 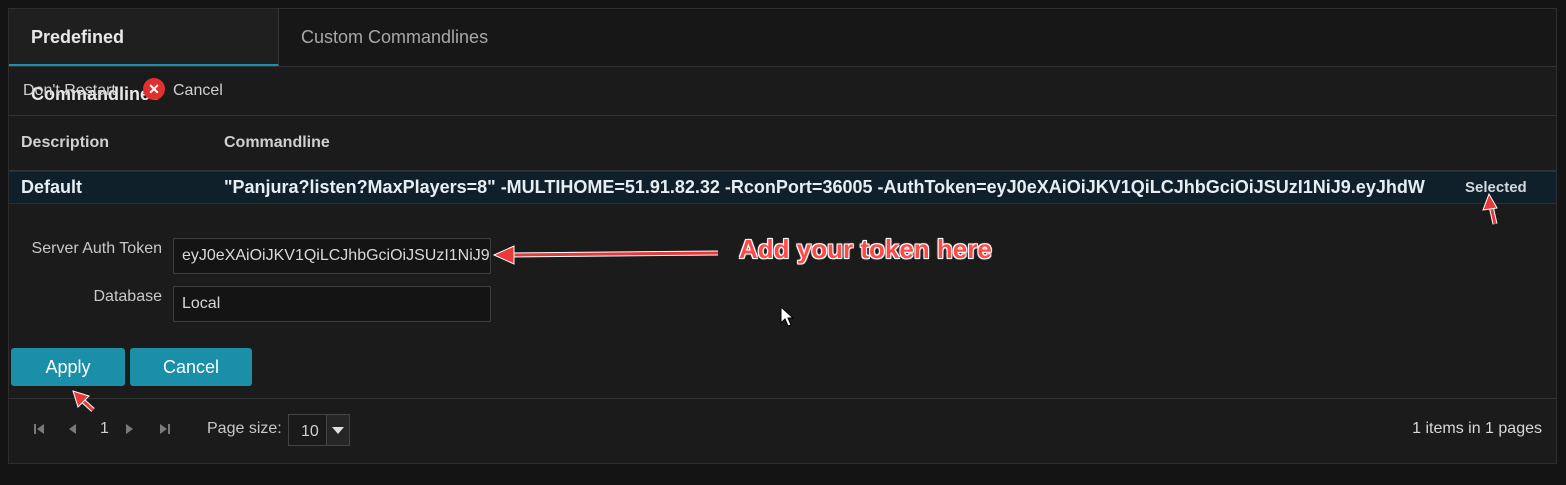 What do you see at coordinates (191, 367) in the screenshot?
I see `cancel-button: Cancel` at bounding box center [191, 367].